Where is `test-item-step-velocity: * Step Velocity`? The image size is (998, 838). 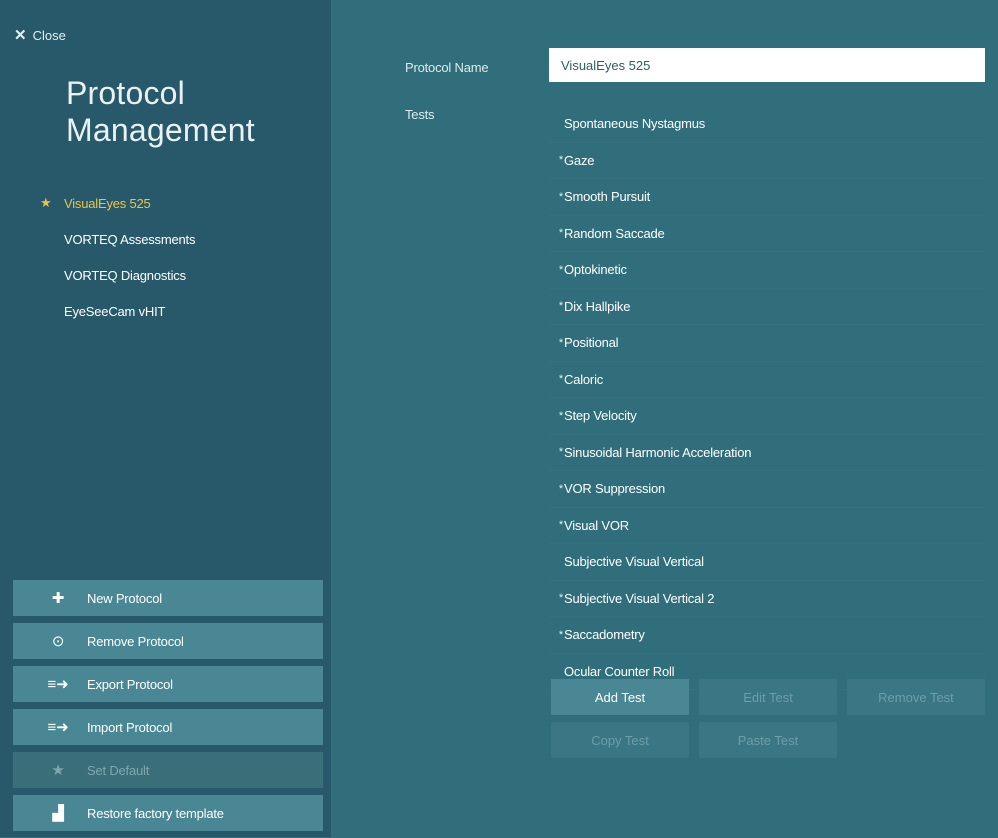 test-item-step-velocity: * Step Velocity is located at coordinates (767, 416).